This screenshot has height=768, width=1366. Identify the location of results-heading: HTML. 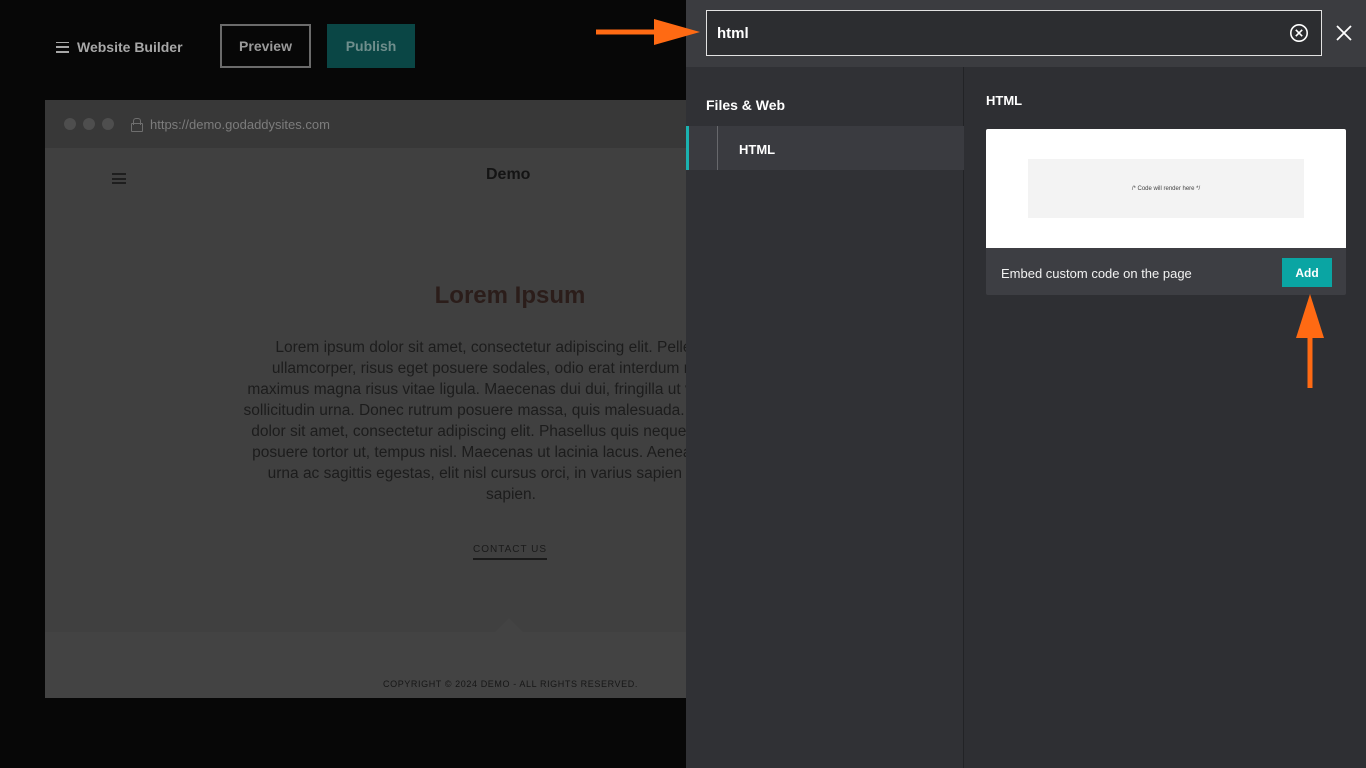
(1004, 100).